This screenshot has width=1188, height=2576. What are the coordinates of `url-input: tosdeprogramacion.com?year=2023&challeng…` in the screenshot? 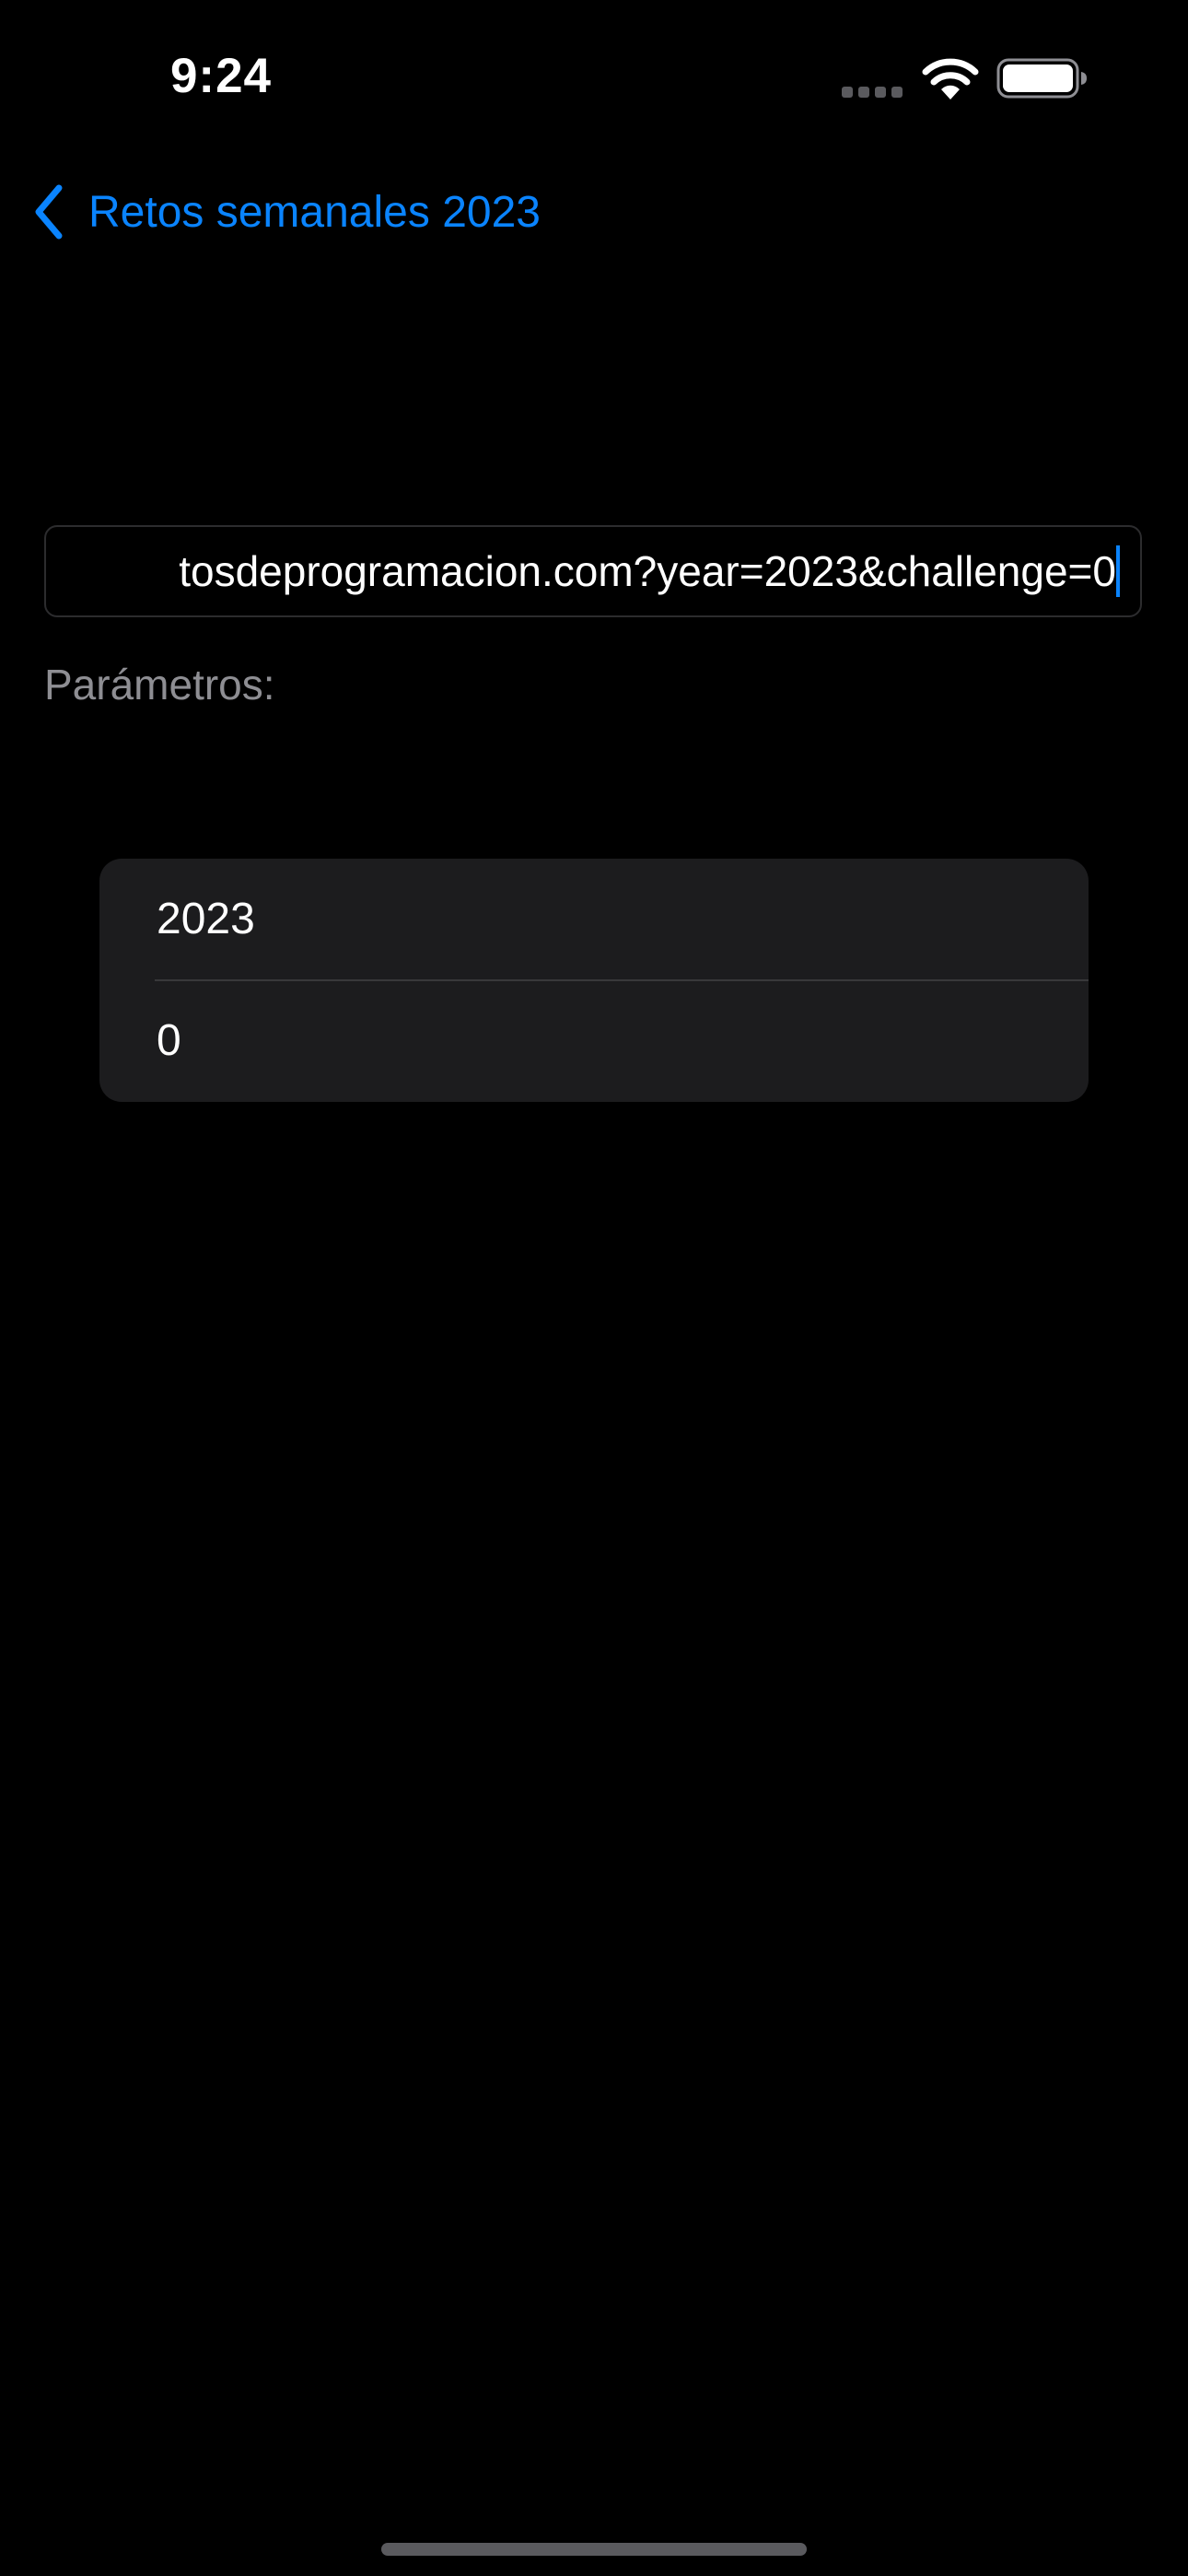 It's located at (593, 571).